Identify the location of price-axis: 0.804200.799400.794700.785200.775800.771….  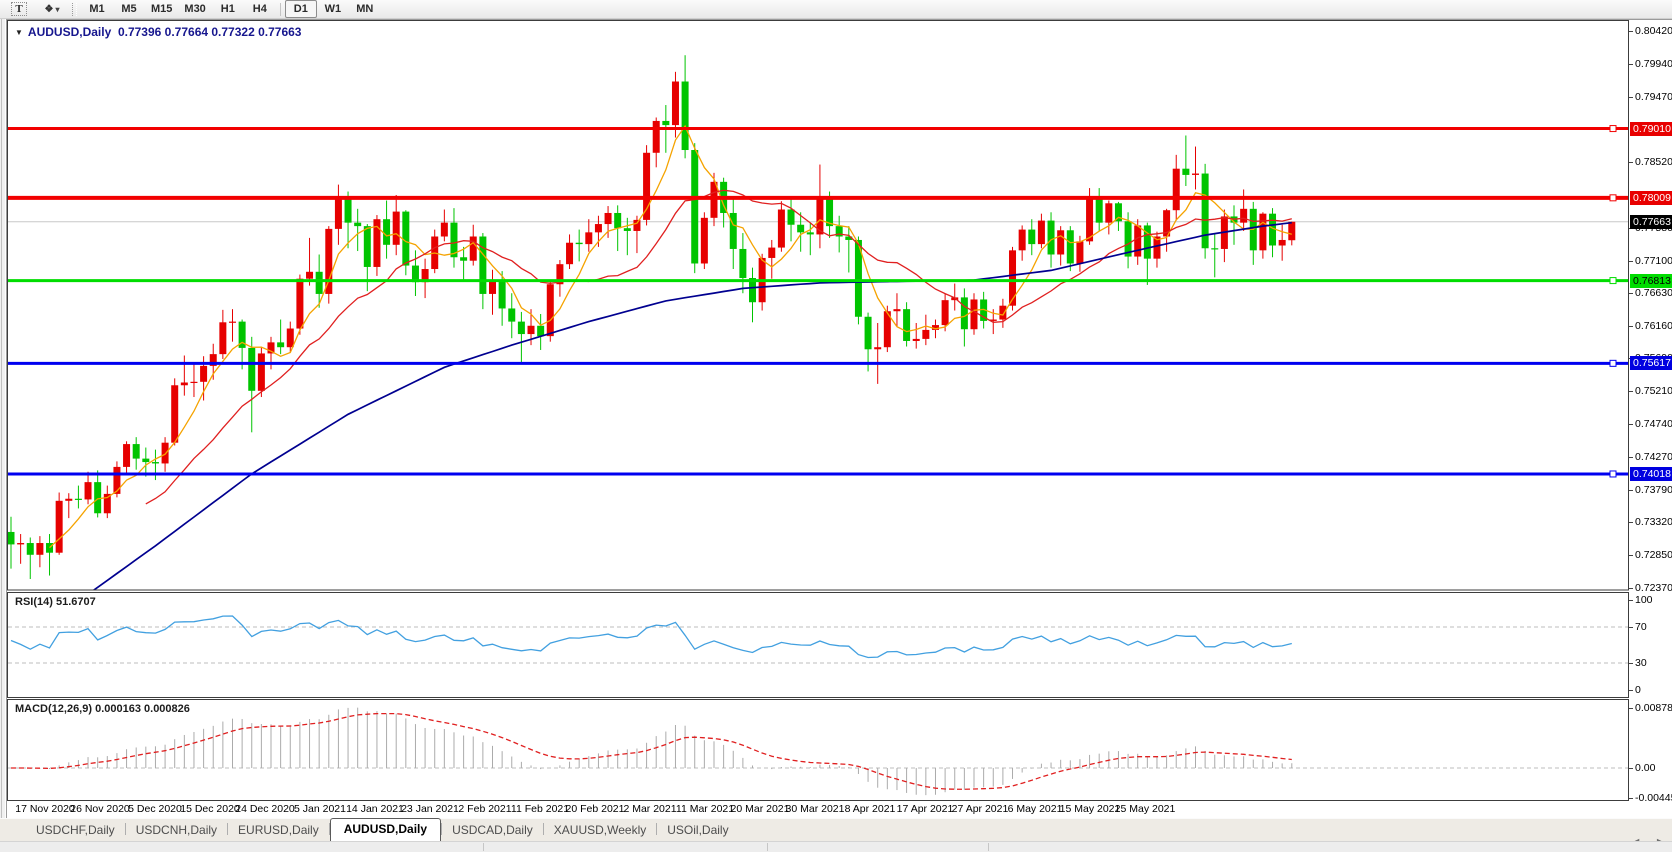
(1650, 410).